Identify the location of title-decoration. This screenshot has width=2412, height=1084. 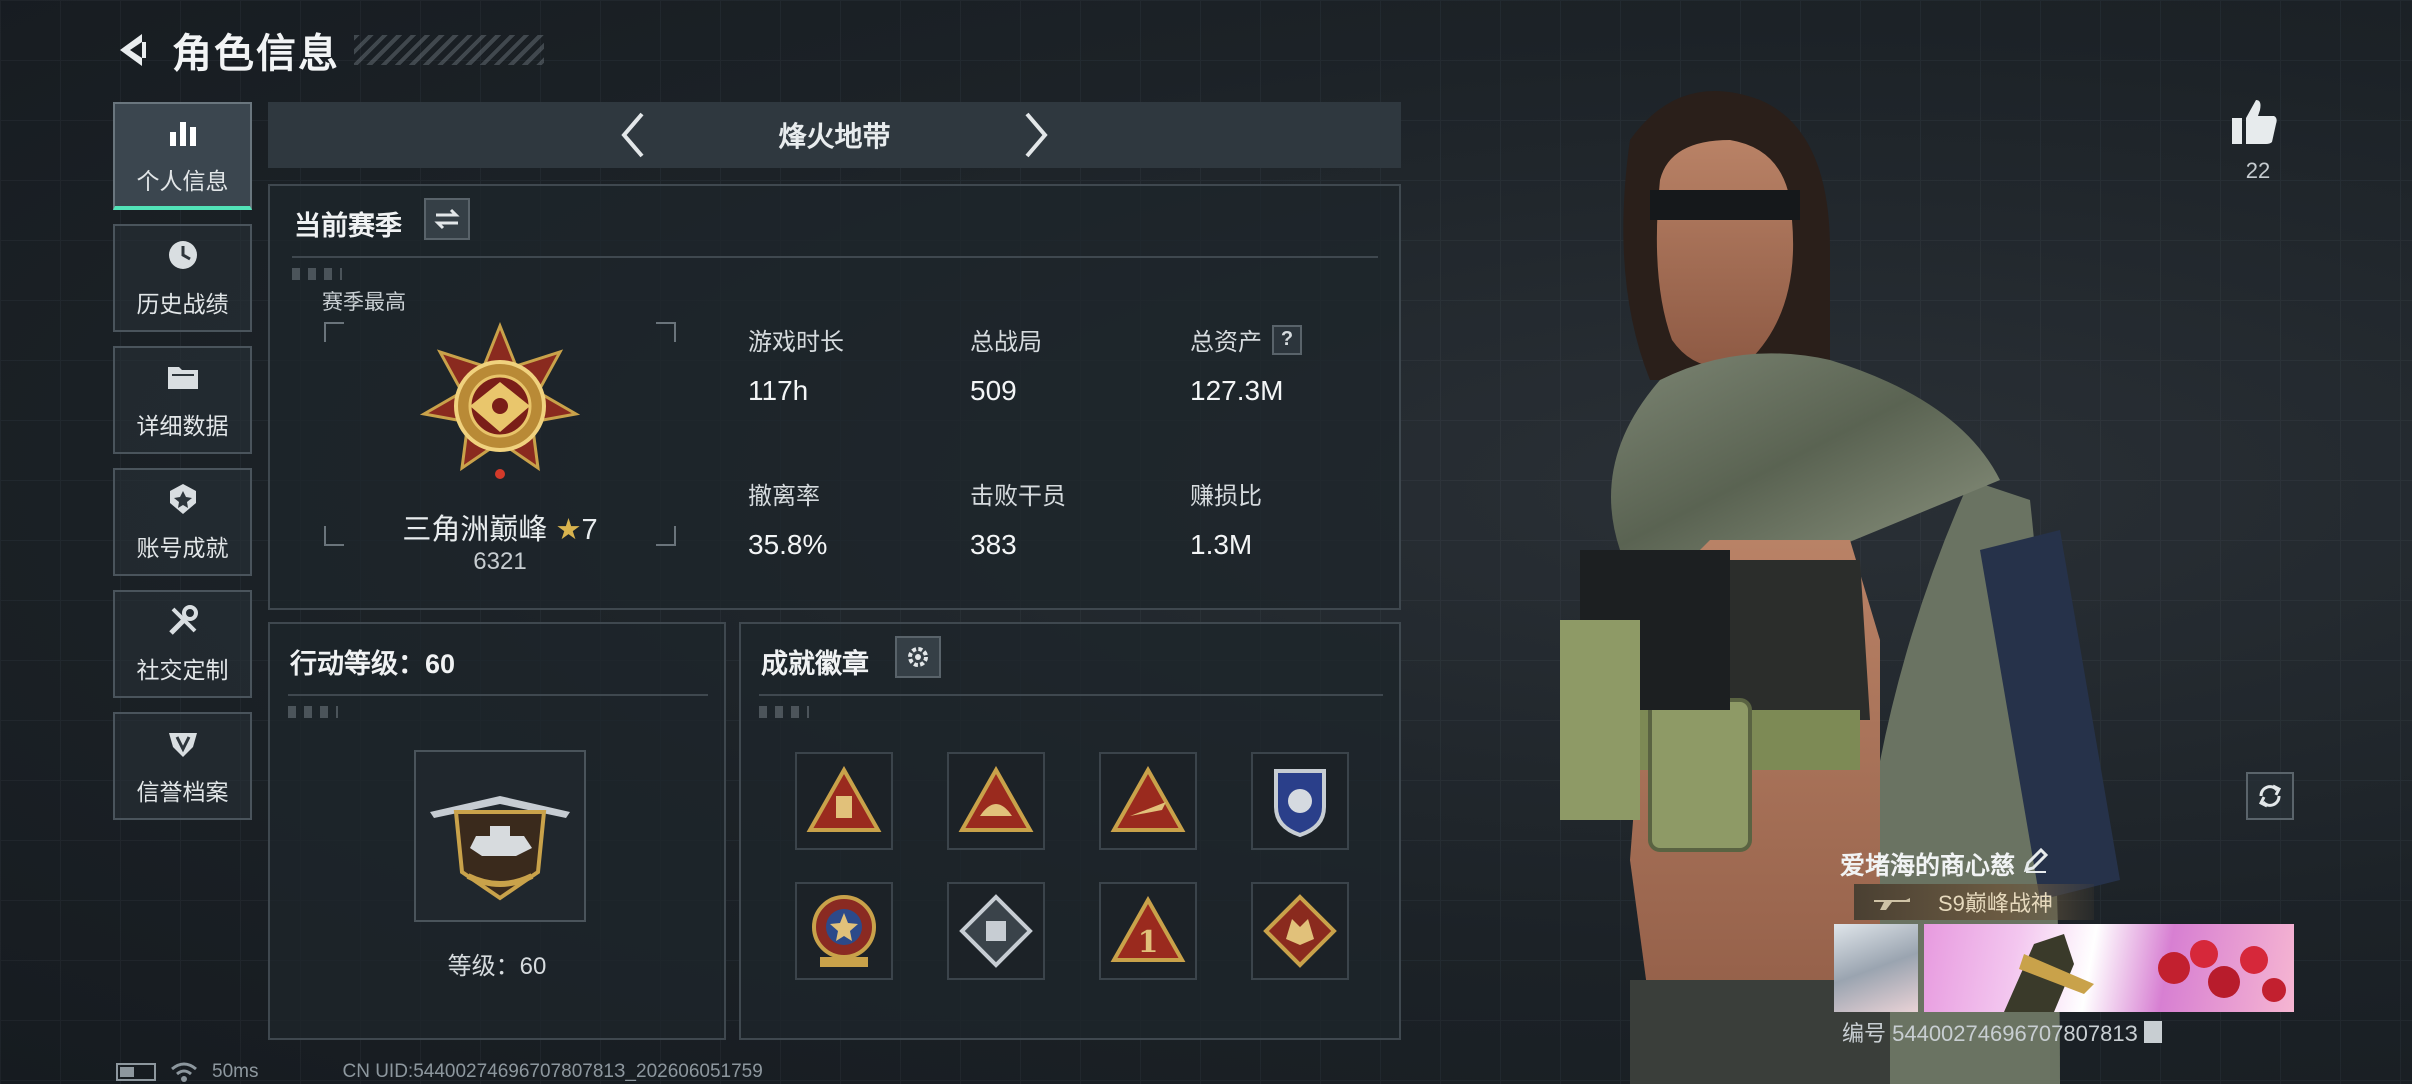
(449, 50).